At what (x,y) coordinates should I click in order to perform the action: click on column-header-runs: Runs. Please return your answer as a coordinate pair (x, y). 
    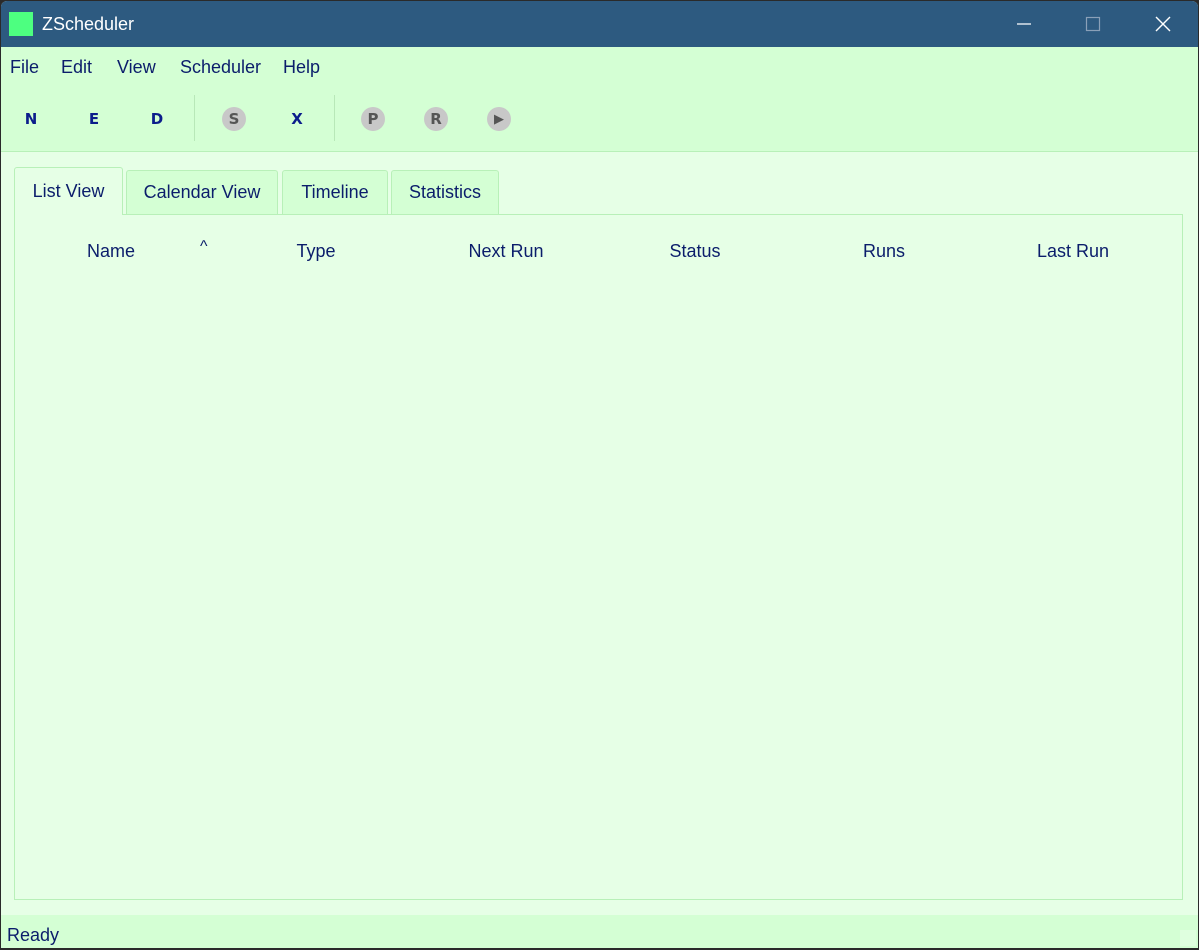
    Looking at the image, I should click on (884, 251).